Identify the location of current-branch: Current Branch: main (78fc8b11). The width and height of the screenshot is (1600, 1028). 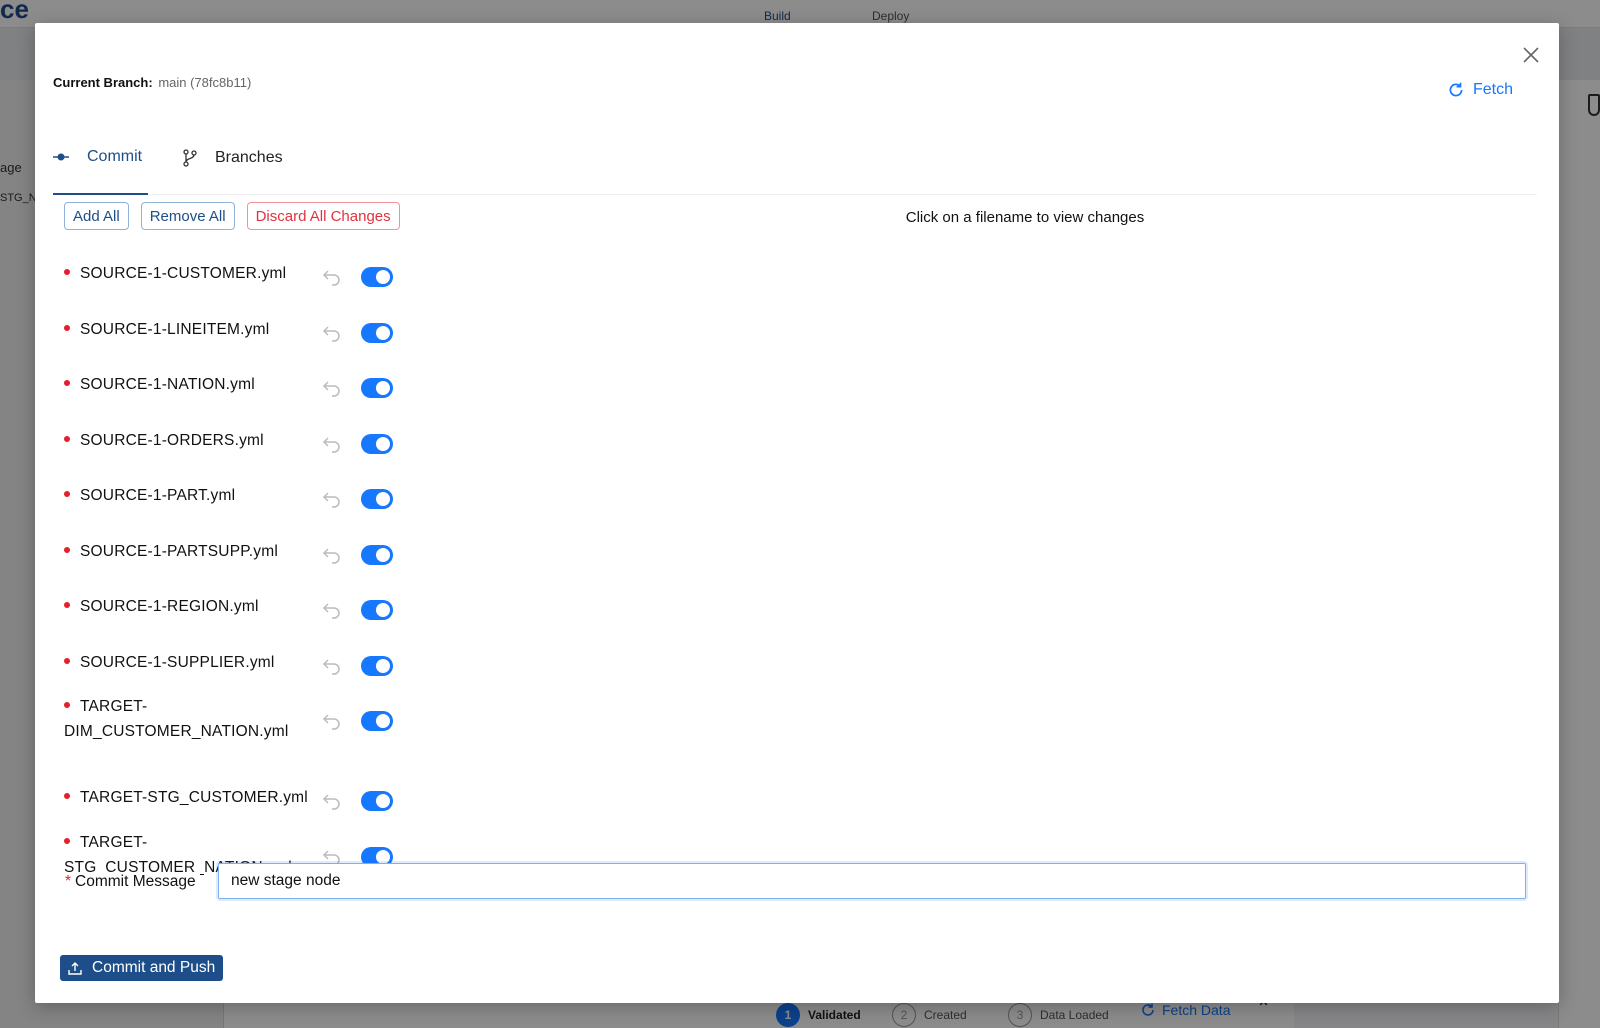
(152, 82).